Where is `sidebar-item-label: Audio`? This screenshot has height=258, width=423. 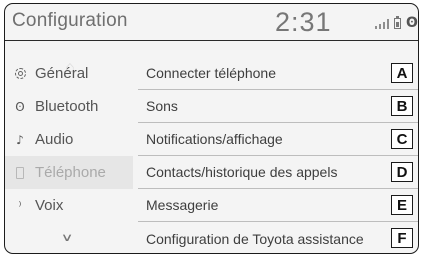
sidebar-item-label: Audio is located at coordinates (54, 139).